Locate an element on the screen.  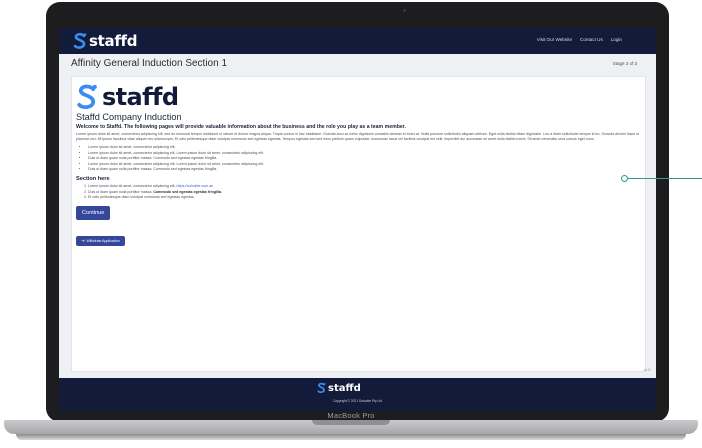
laptop-notch is located at coordinates (351, 422).